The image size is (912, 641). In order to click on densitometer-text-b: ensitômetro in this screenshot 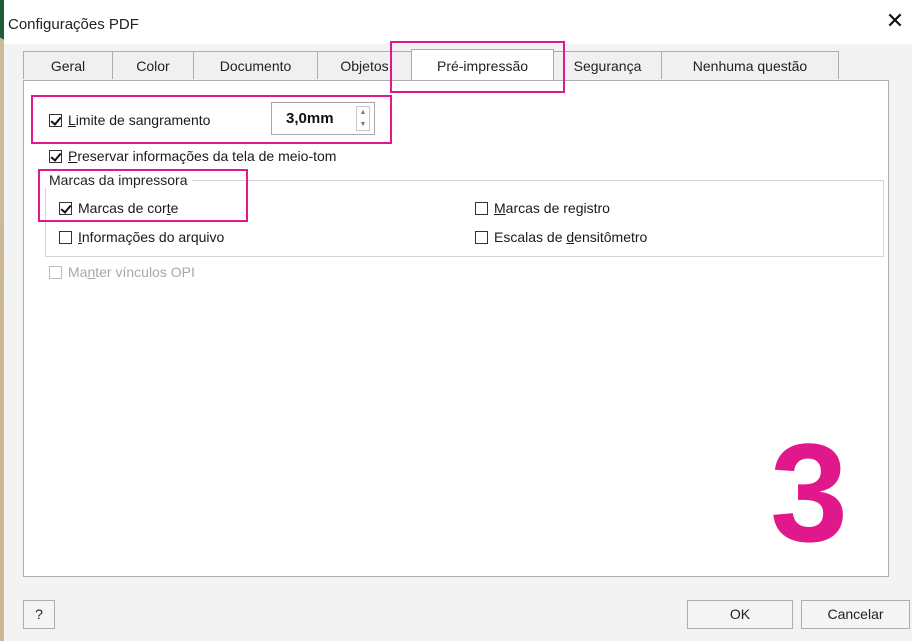, I will do `click(611, 237)`.